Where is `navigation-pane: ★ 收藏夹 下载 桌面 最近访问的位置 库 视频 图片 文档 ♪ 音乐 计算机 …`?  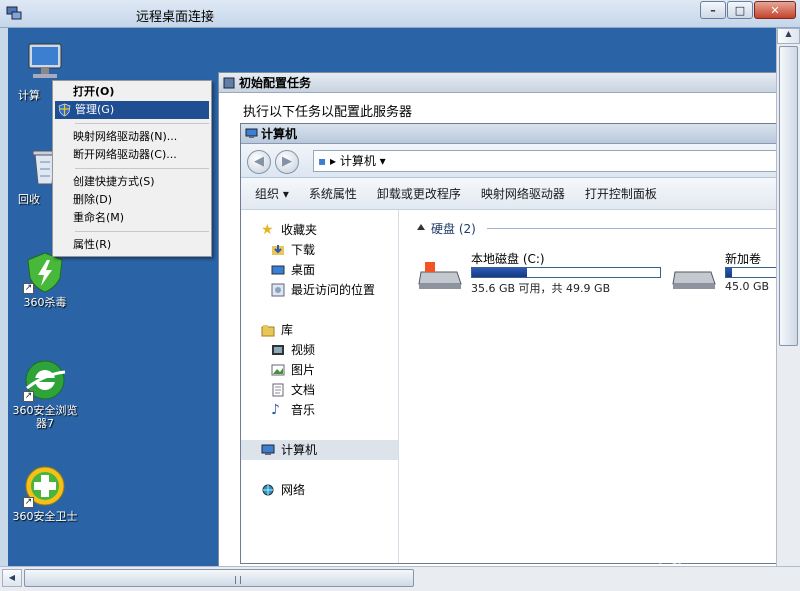
navigation-pane: ★ 收藏夹 下载 桌面 最近访问的位置 库 视频 图片 文档 ♪ 音乐 计算机 … is located at coordinates (320, 386).